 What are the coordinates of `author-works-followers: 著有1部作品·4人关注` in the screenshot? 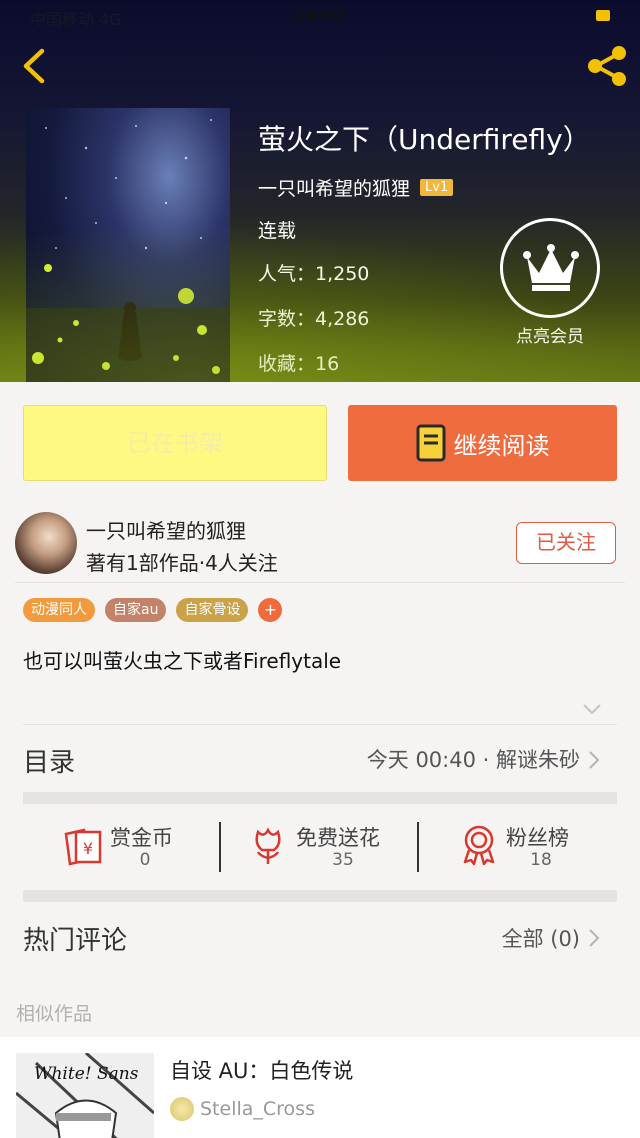 It's located at (182, 563).